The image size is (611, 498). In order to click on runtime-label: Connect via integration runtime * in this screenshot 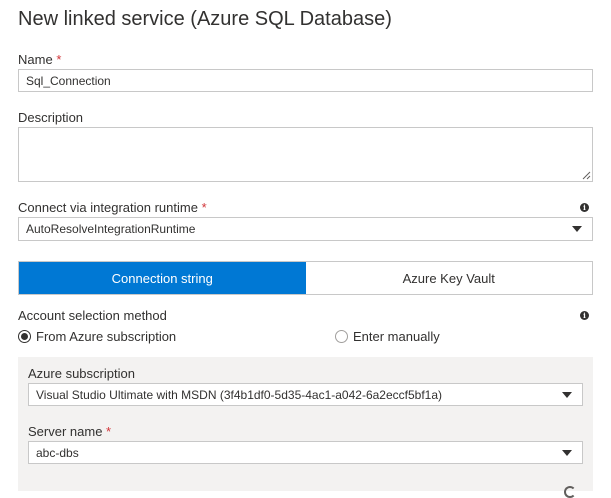, I will do `click(112, 207)`.